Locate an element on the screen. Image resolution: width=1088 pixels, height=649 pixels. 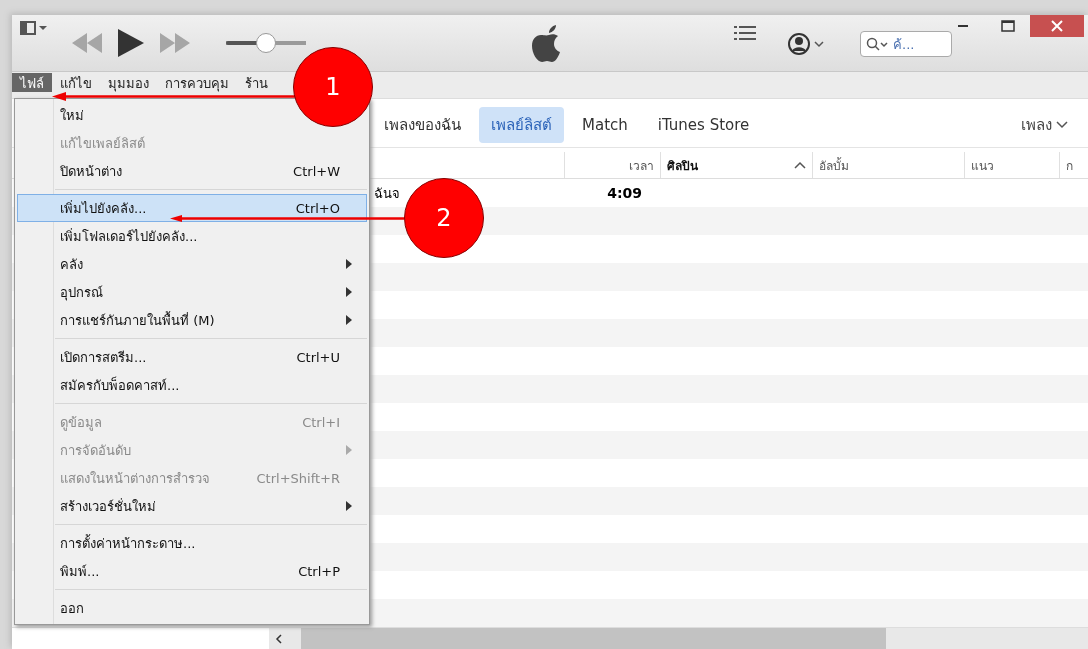
table-cell-text: 4:09 is located at coordinates (624, 193).